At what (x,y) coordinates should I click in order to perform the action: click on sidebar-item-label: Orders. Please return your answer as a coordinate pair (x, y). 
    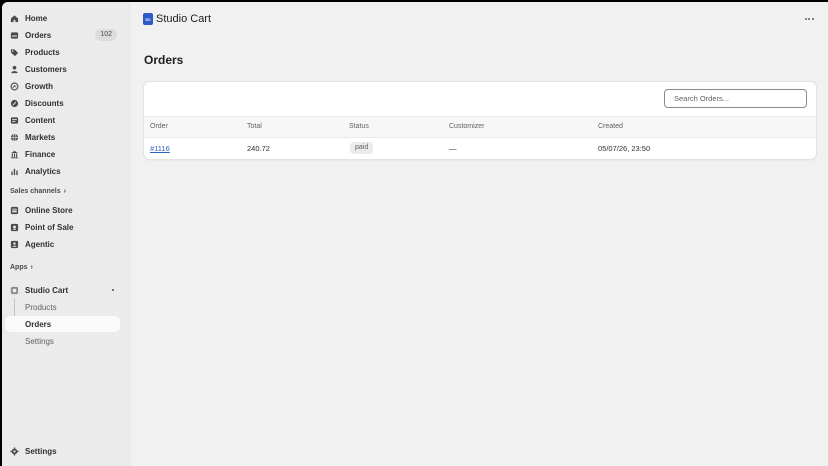
    Looking at the image, I should click on (38, 35).